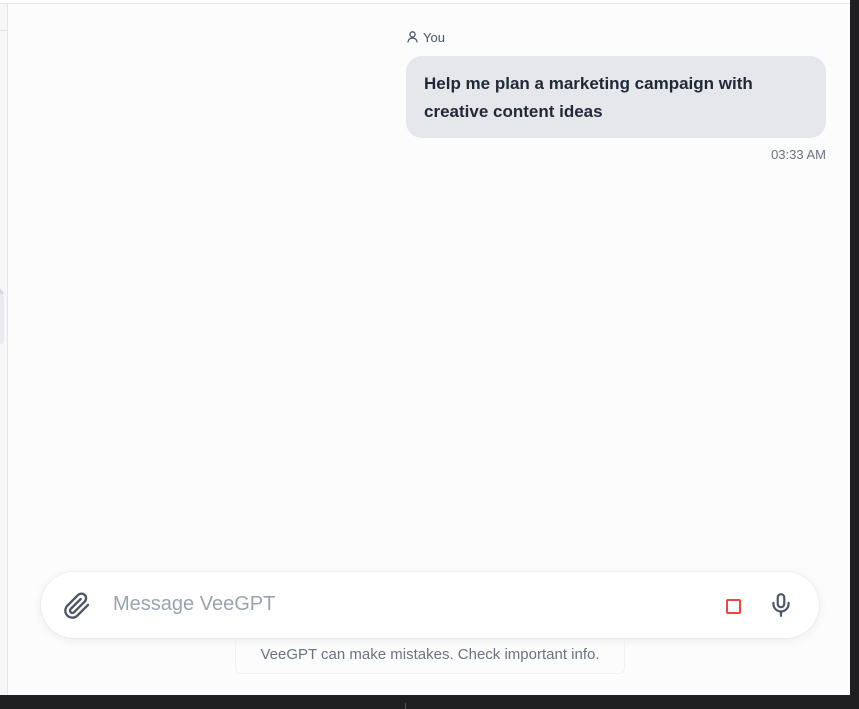 The height and width of the screenshot is (709, 859). I want to click on message-input, so click(393, 604).